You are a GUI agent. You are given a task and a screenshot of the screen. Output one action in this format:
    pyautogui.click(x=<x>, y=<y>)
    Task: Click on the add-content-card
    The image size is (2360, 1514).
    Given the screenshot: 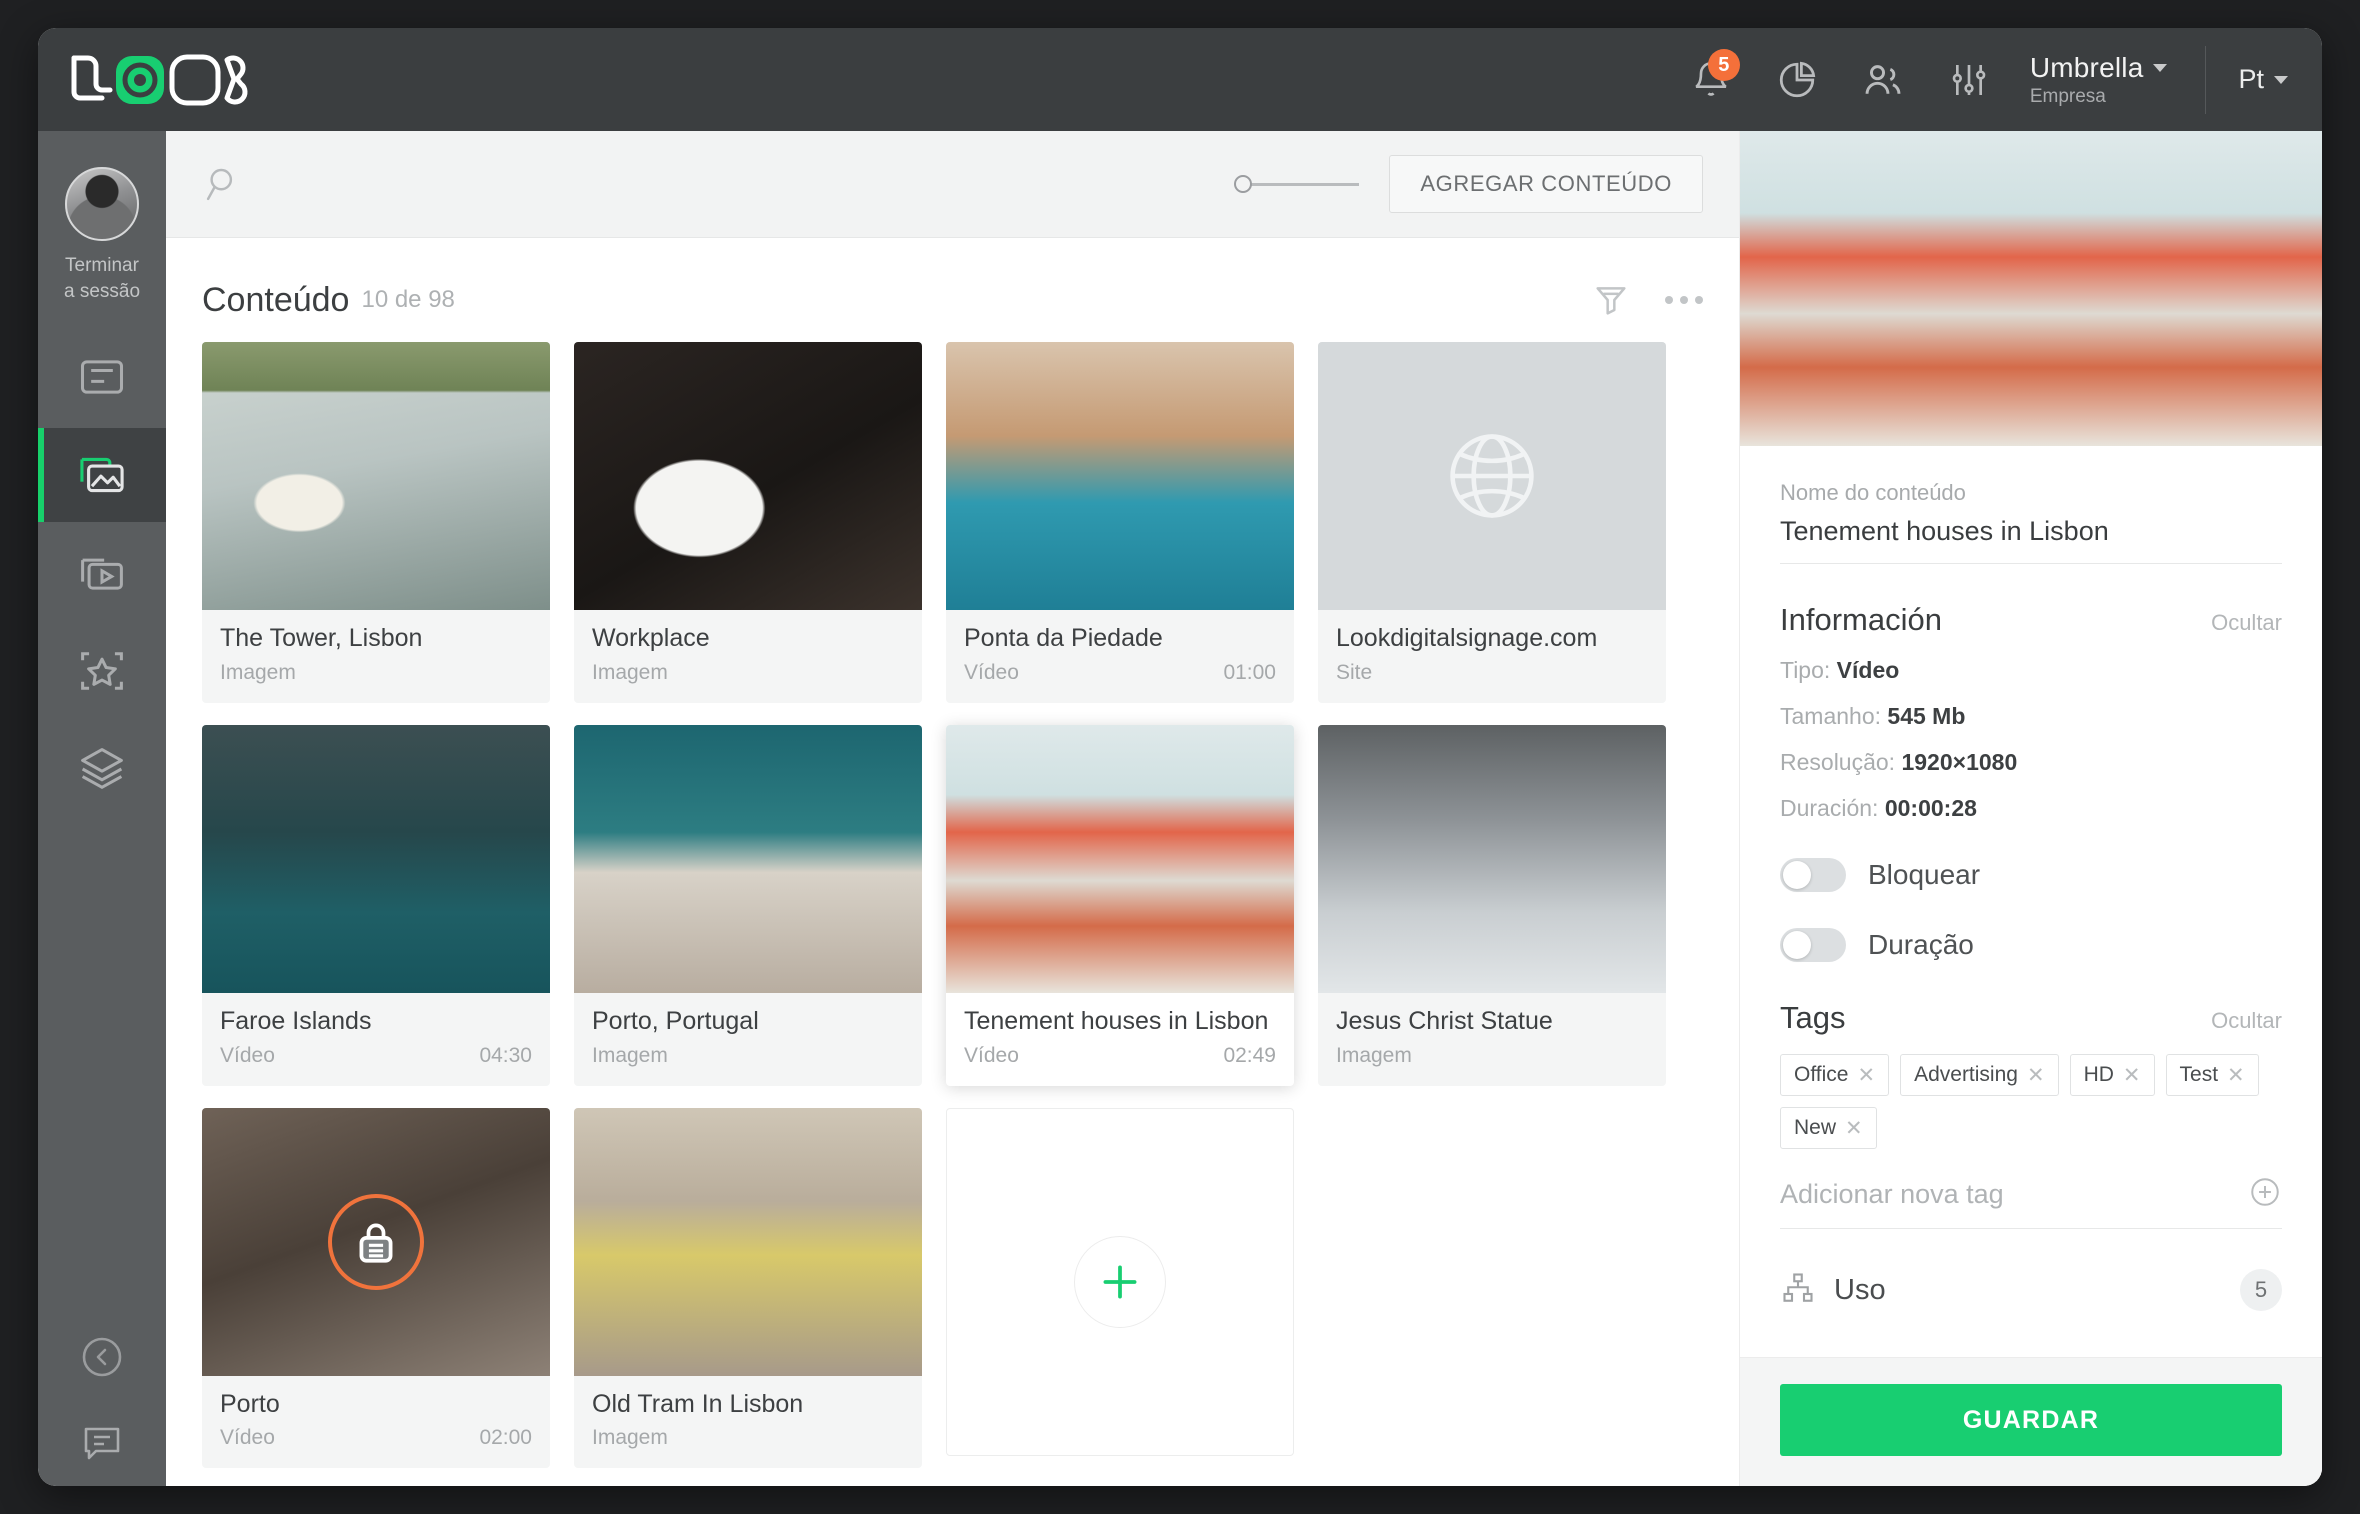 What is the action you would take?
    pyautogui.click(x=1120, y=1281)
    